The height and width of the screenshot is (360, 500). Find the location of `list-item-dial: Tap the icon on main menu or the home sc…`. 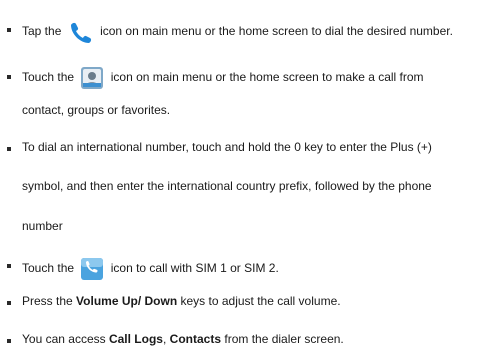

list-item-dial: Tap the icon on main menu or the home sc… is located at coordinates (237, 32).